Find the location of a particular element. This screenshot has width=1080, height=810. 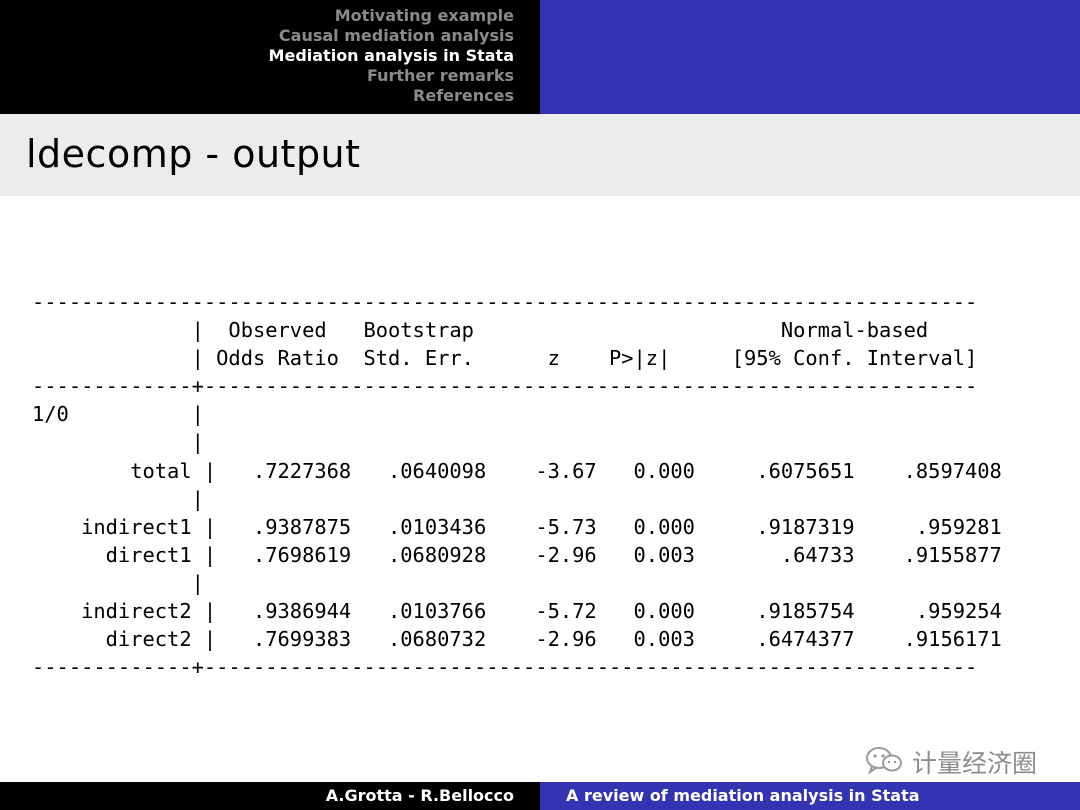

footer-authors: A.Grotta - R.Bellocco is located at coordinates (419, 795).